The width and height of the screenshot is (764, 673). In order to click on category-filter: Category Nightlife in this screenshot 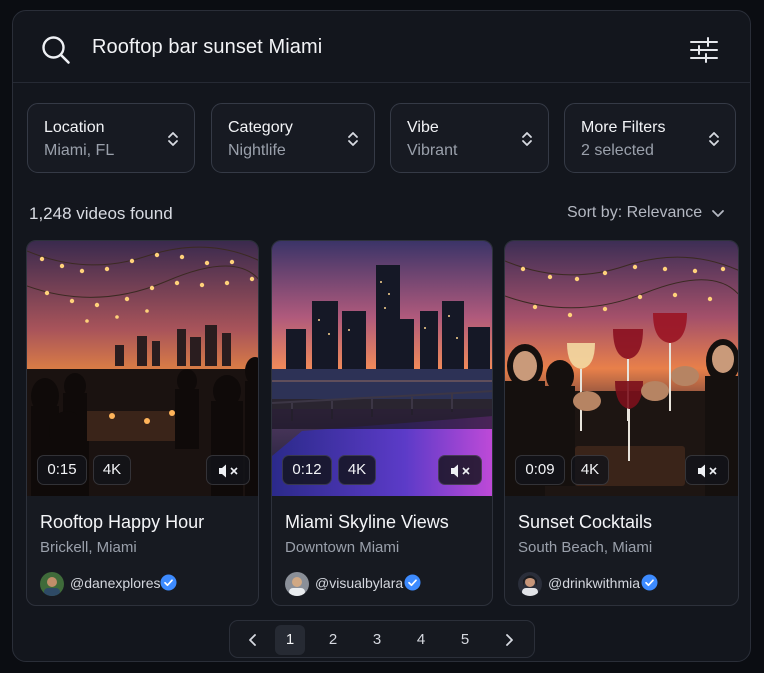, I will do `click(293, 138)`.